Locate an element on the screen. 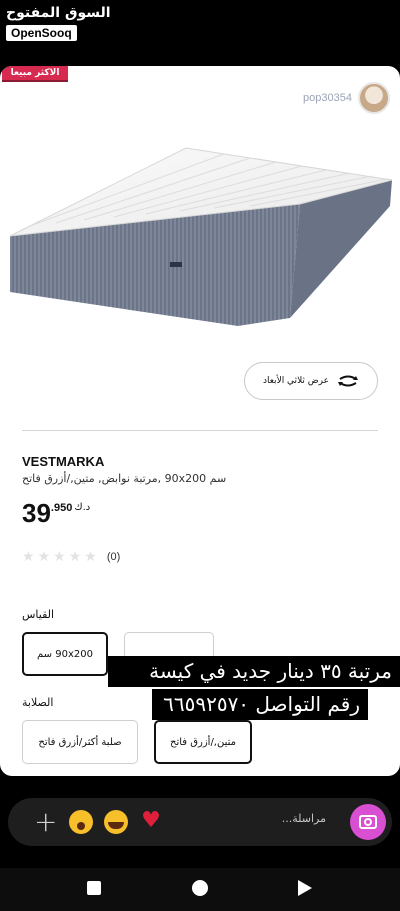  size-label: القياس is located at coordinates (38, 614).